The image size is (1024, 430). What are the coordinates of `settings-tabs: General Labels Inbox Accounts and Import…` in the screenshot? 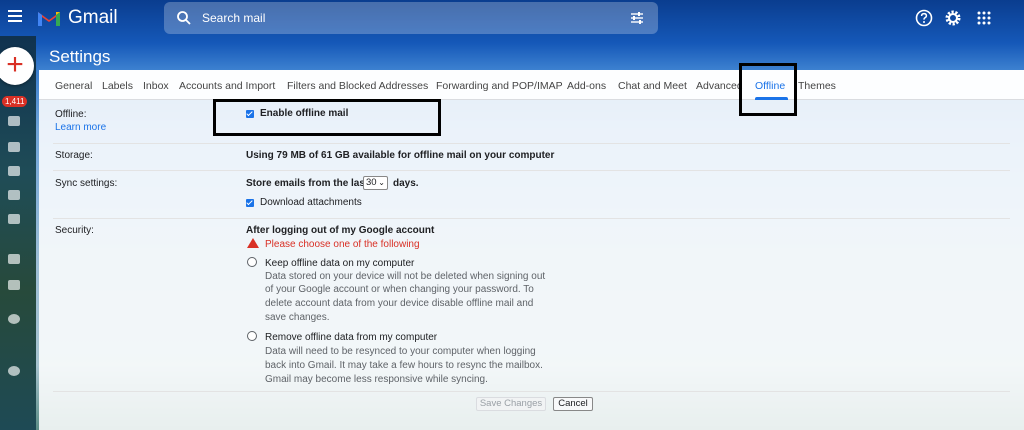 It's located at (531, 85).